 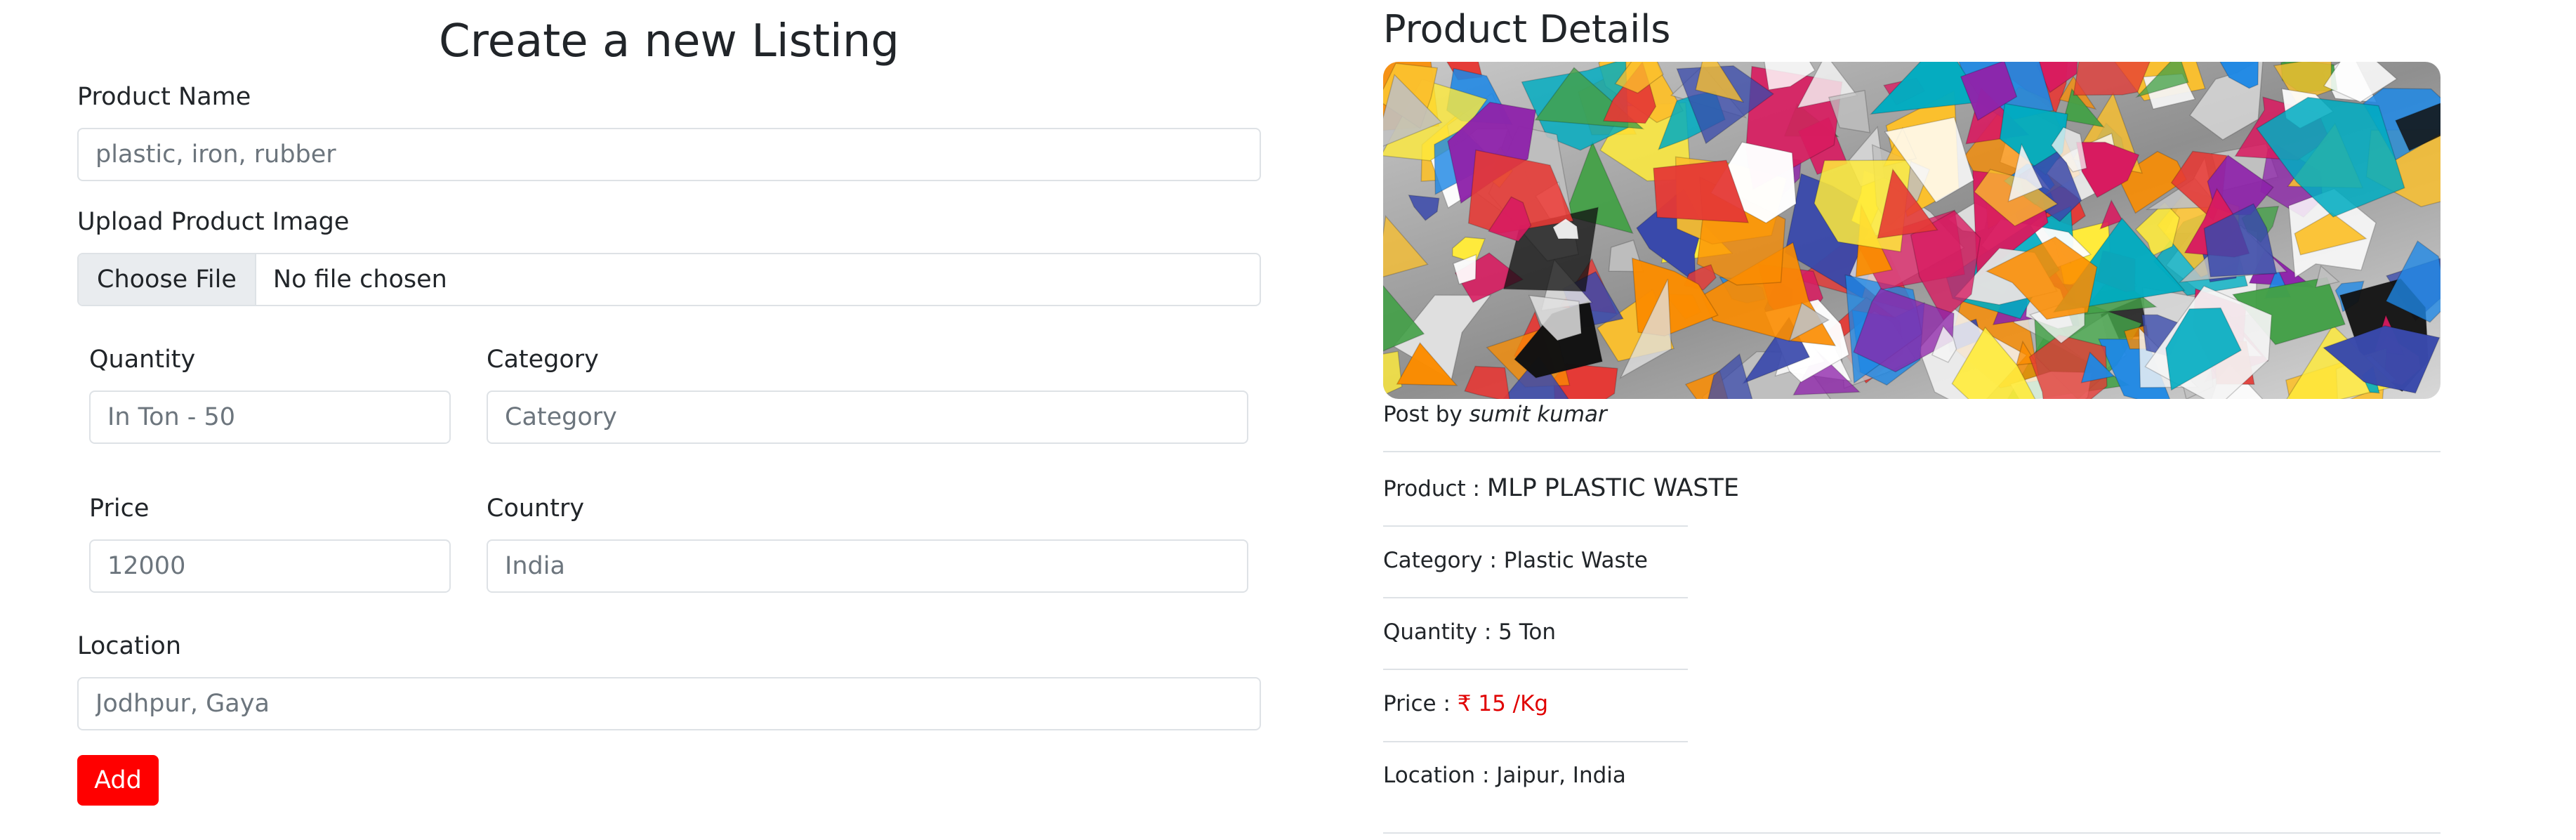 I want to click on detail-category: Category : Plastic Waste, so click(x=1515, y=560).